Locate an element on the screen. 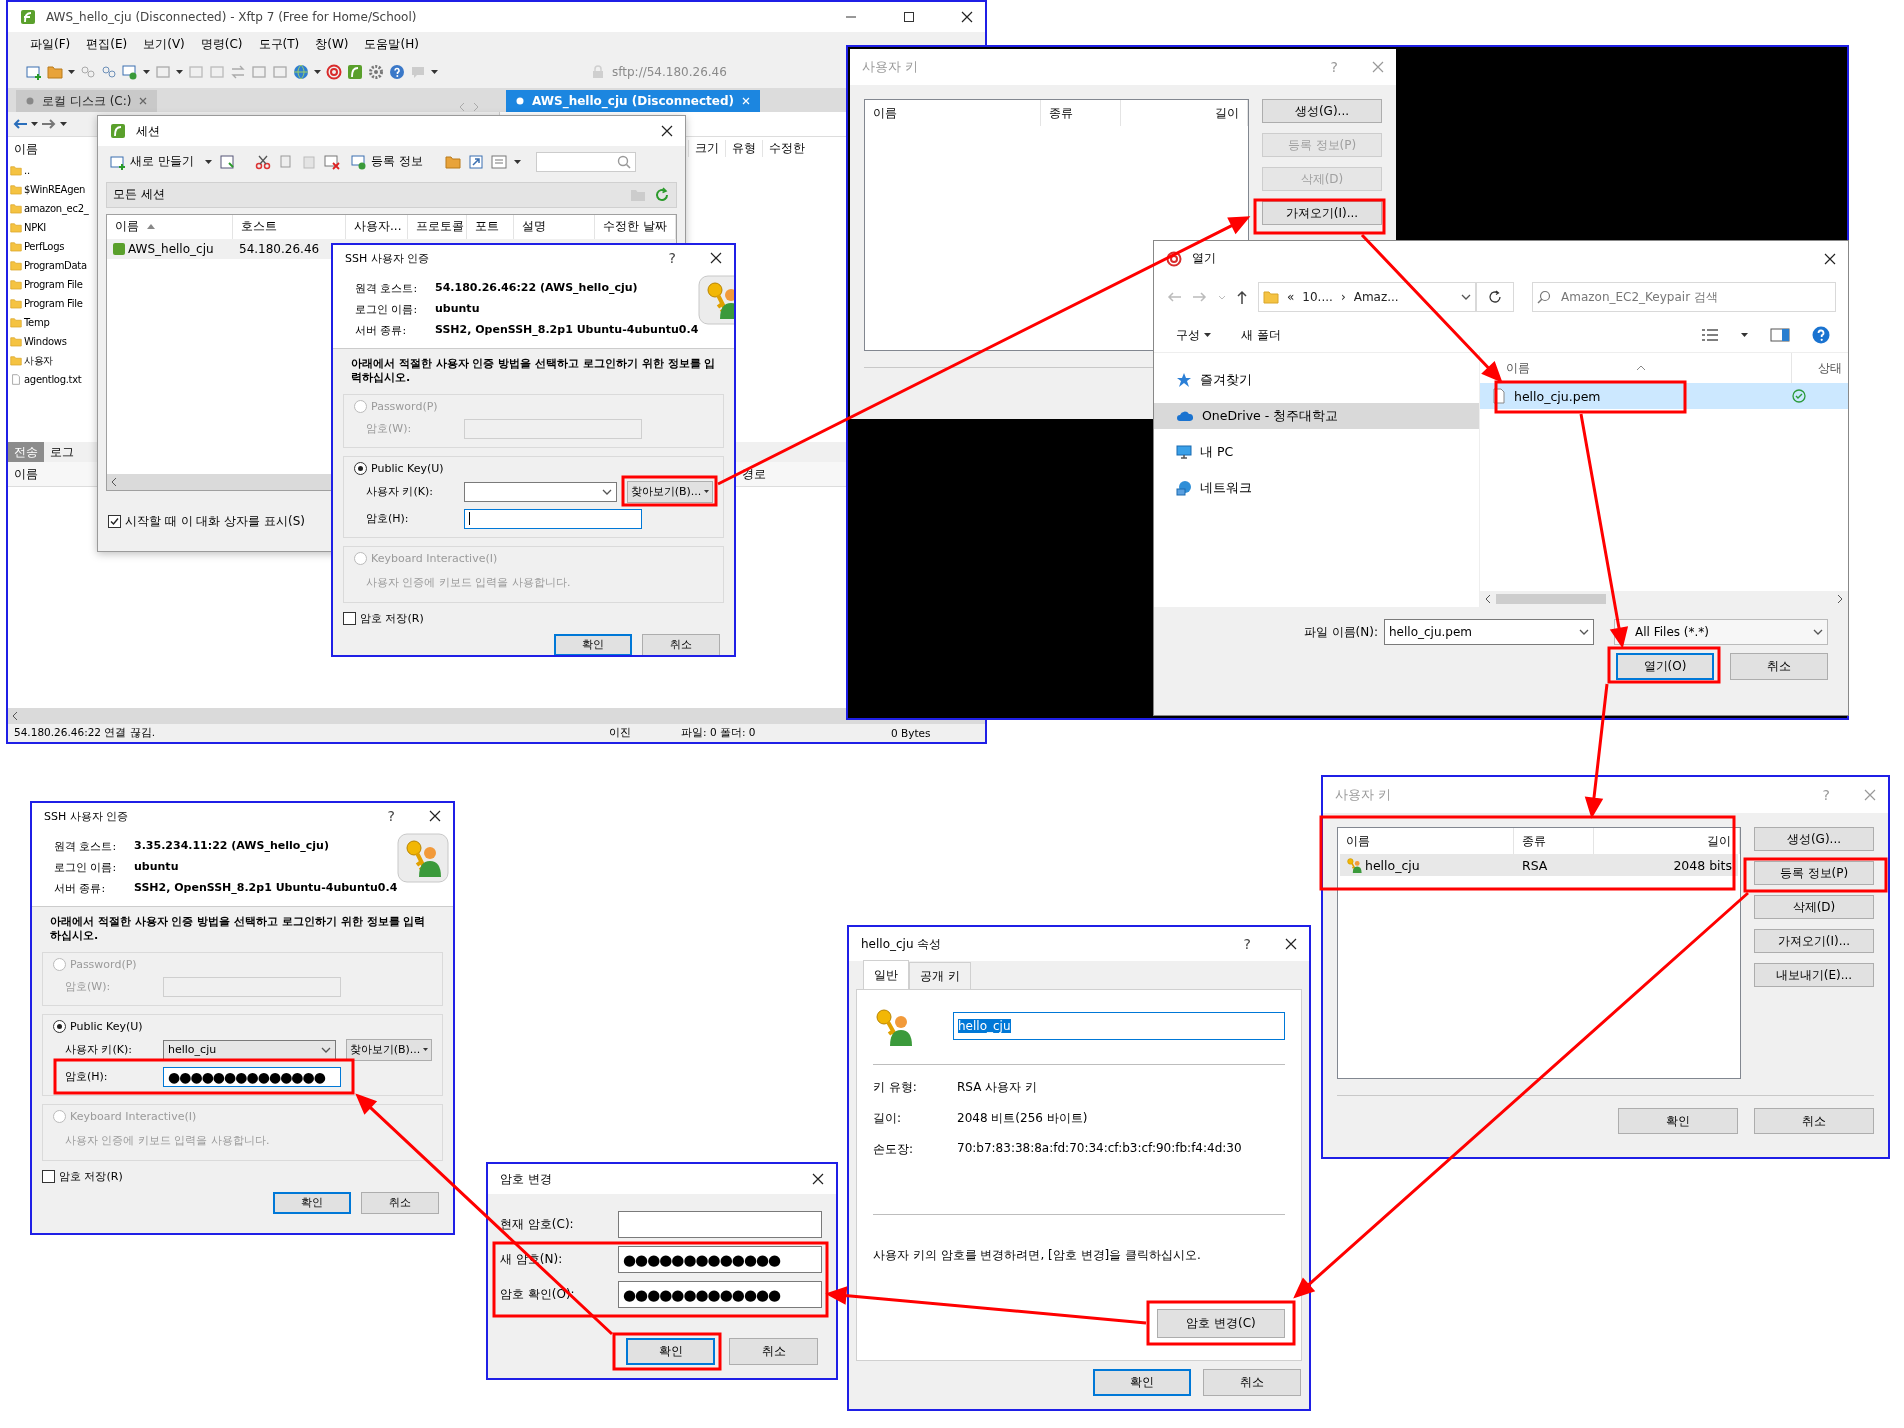 This screenshot has width=1904, height=1428. window-title: 열기 is located at coordinates (1204, 258).